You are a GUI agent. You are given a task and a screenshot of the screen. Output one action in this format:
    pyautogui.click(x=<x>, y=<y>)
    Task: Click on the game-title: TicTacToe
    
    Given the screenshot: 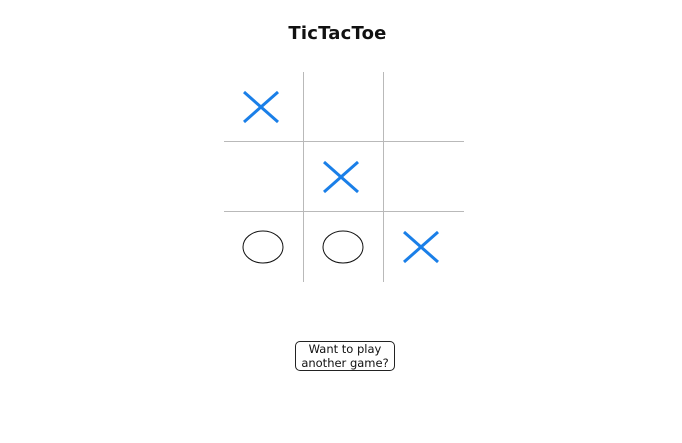 What is the action you would take?
    pyautogui.click(x=337, y=33)
    